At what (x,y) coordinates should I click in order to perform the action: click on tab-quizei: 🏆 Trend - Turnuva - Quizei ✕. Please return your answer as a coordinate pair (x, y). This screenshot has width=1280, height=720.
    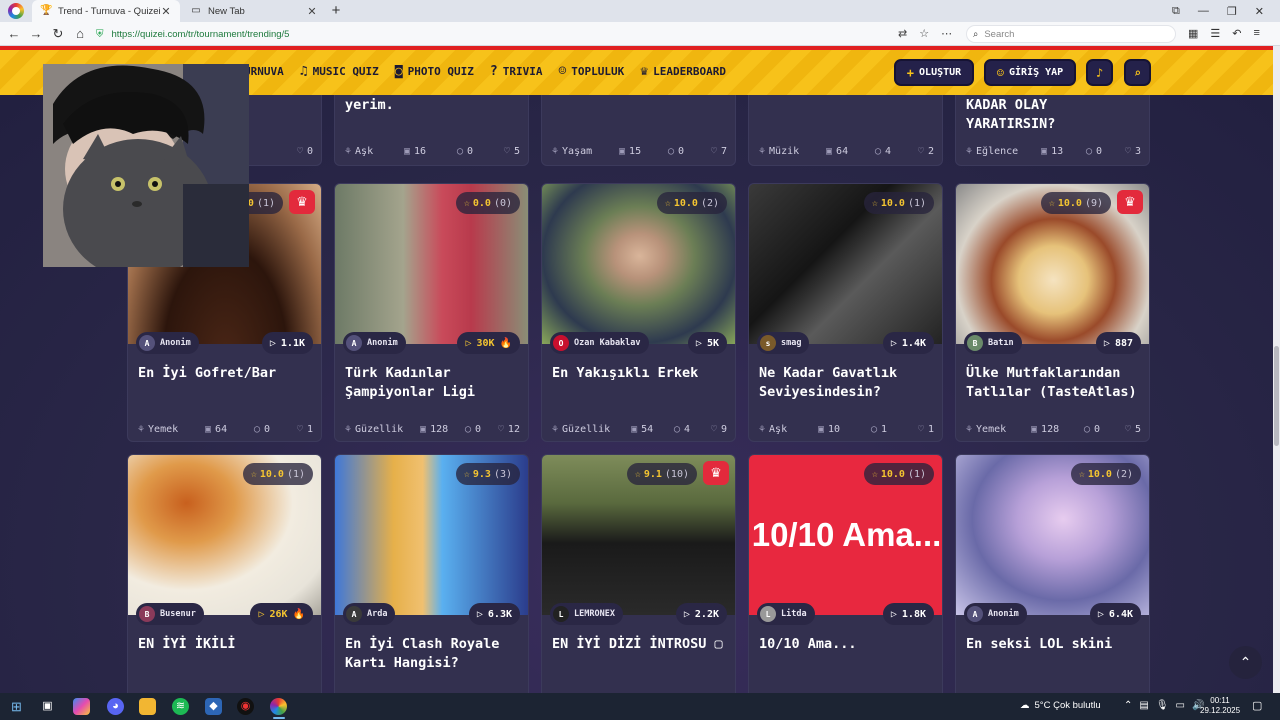
    Looking at the image, I should click on (106, 11).